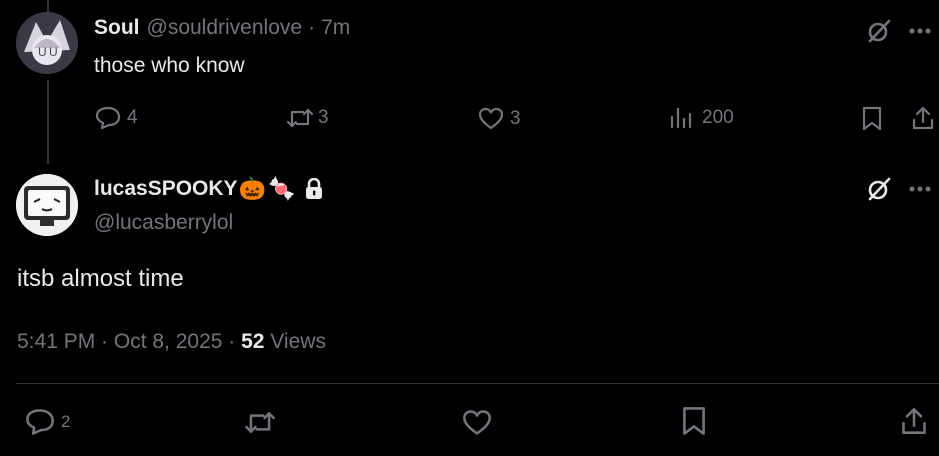 Image resolution: width=939 pixels, height=456 pixels. What do you see at coordinates (335, 28) in the screenshot?
I see `reply-timestamp: 7m` at bounding box center [335, 28].